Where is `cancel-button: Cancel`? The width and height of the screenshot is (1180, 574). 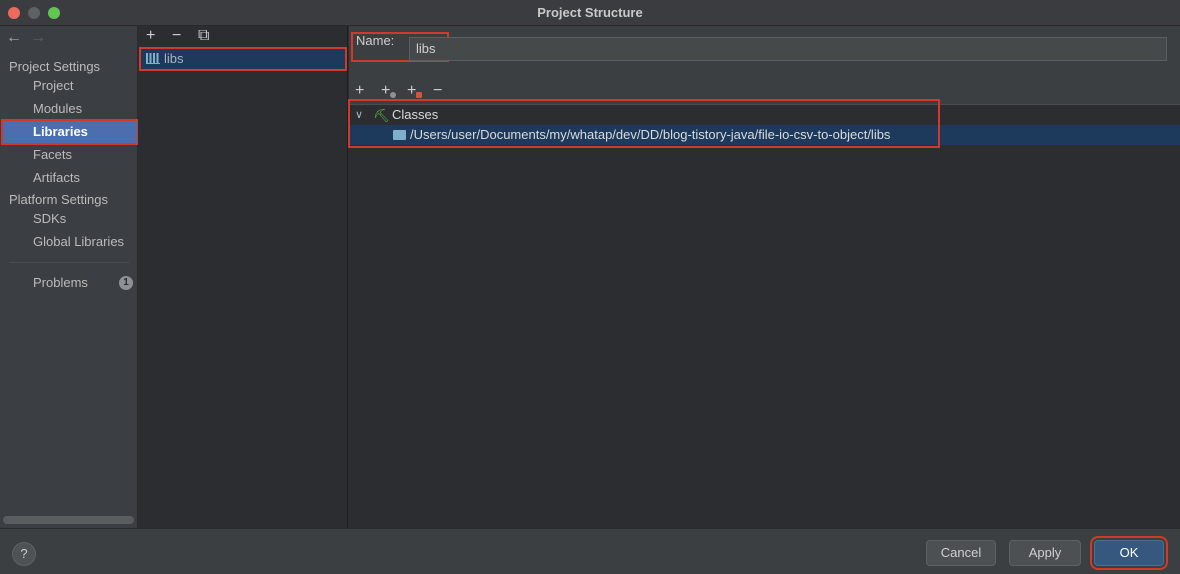
cancel-button: Cancel is located at coordinates (961, 553).